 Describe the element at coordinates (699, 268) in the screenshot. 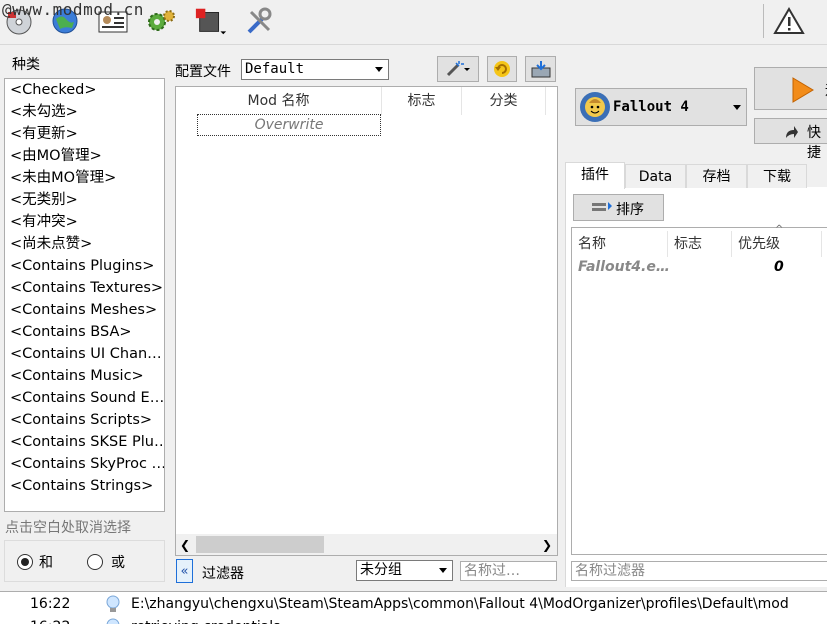

I see `plugin-row: Fallout4.e… 0` at that location.